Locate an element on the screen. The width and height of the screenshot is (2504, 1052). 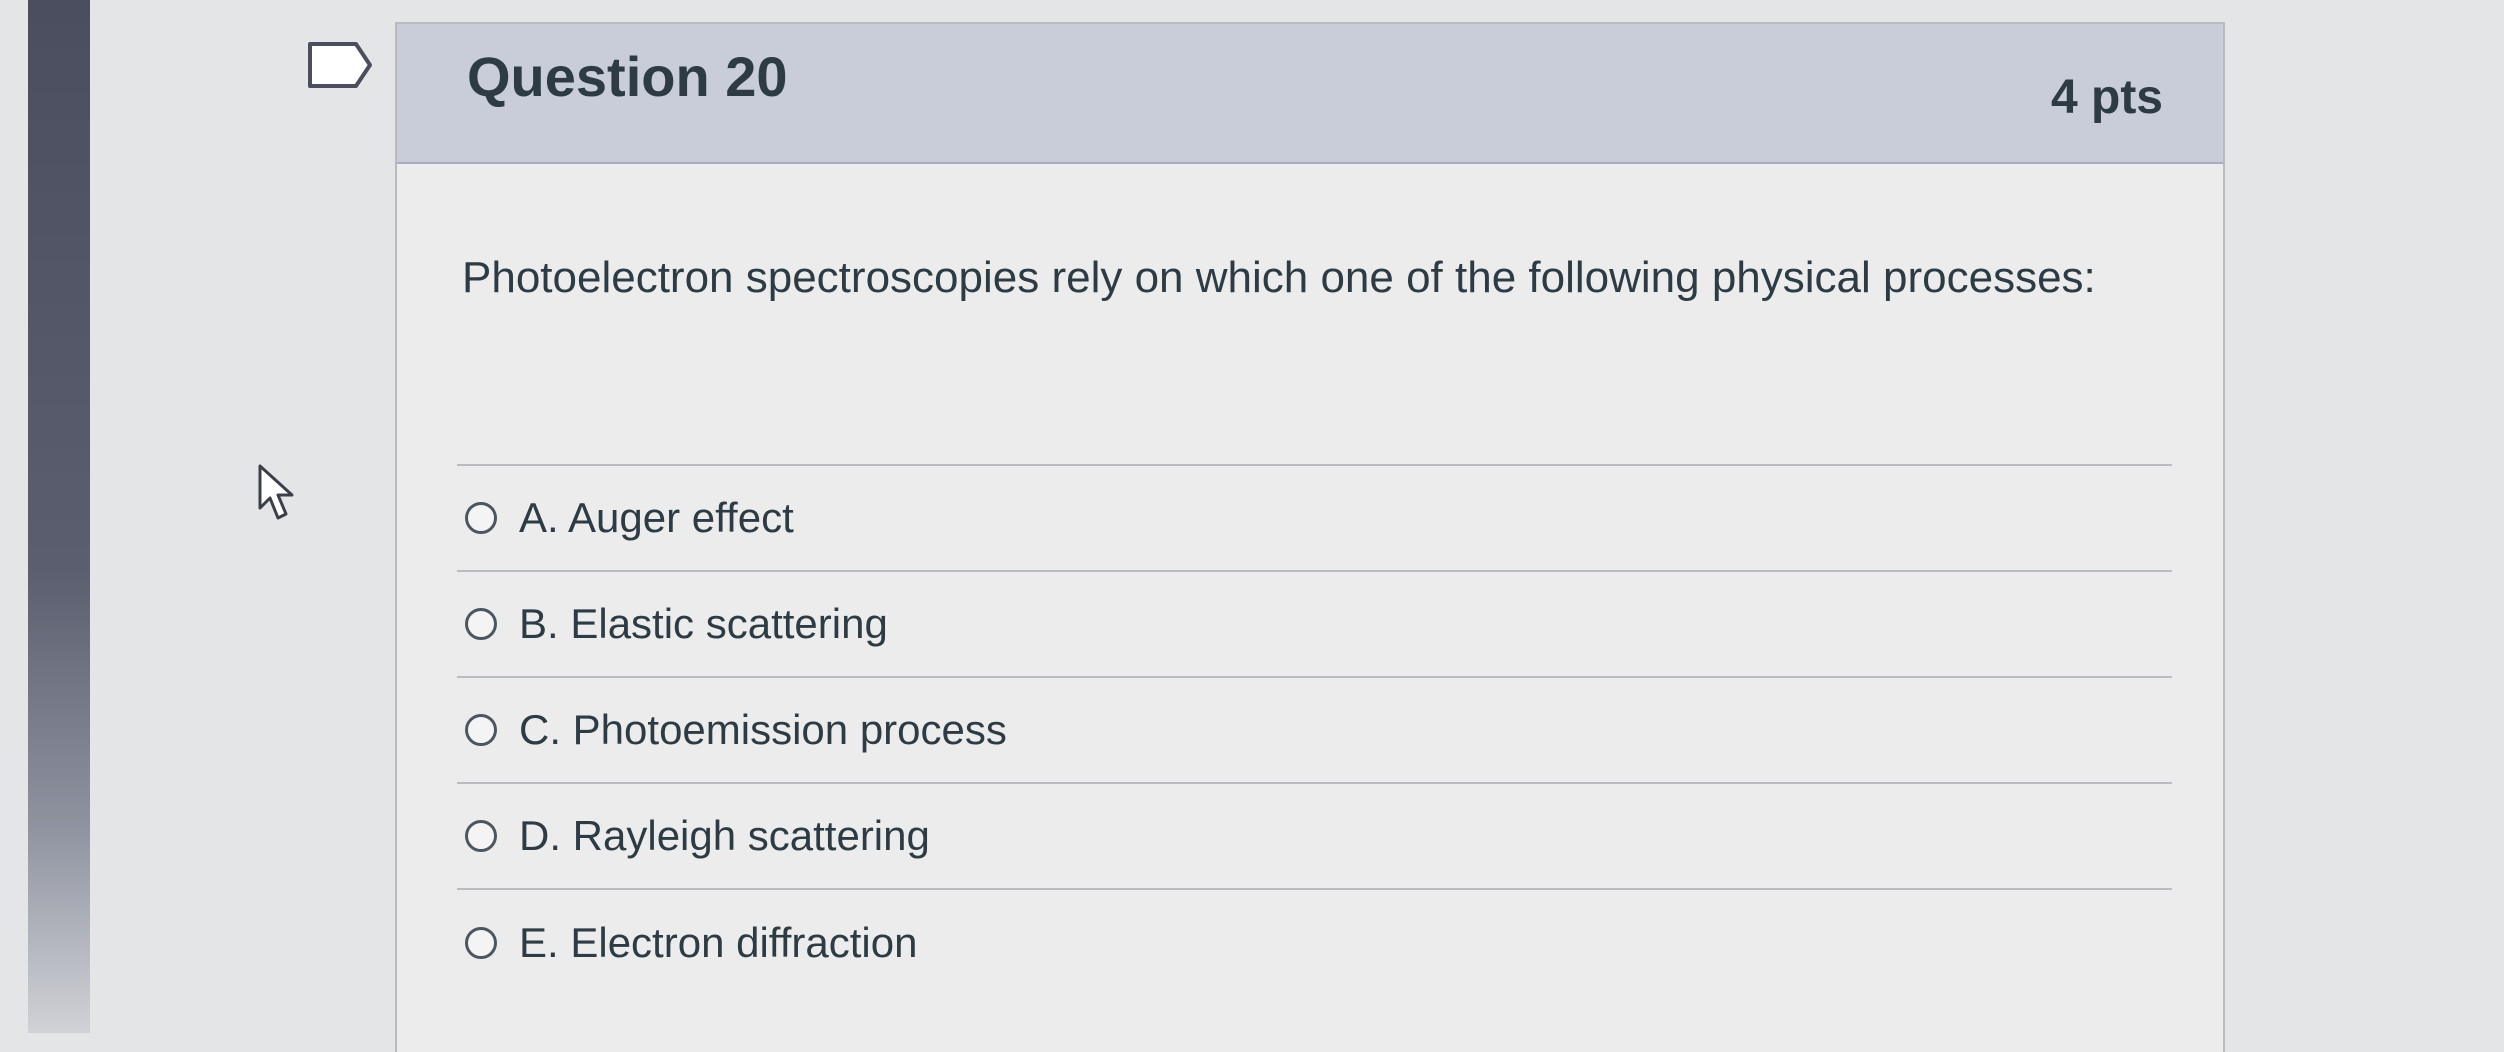
question-points: 4 pts is located at coordinates (2106, 97).